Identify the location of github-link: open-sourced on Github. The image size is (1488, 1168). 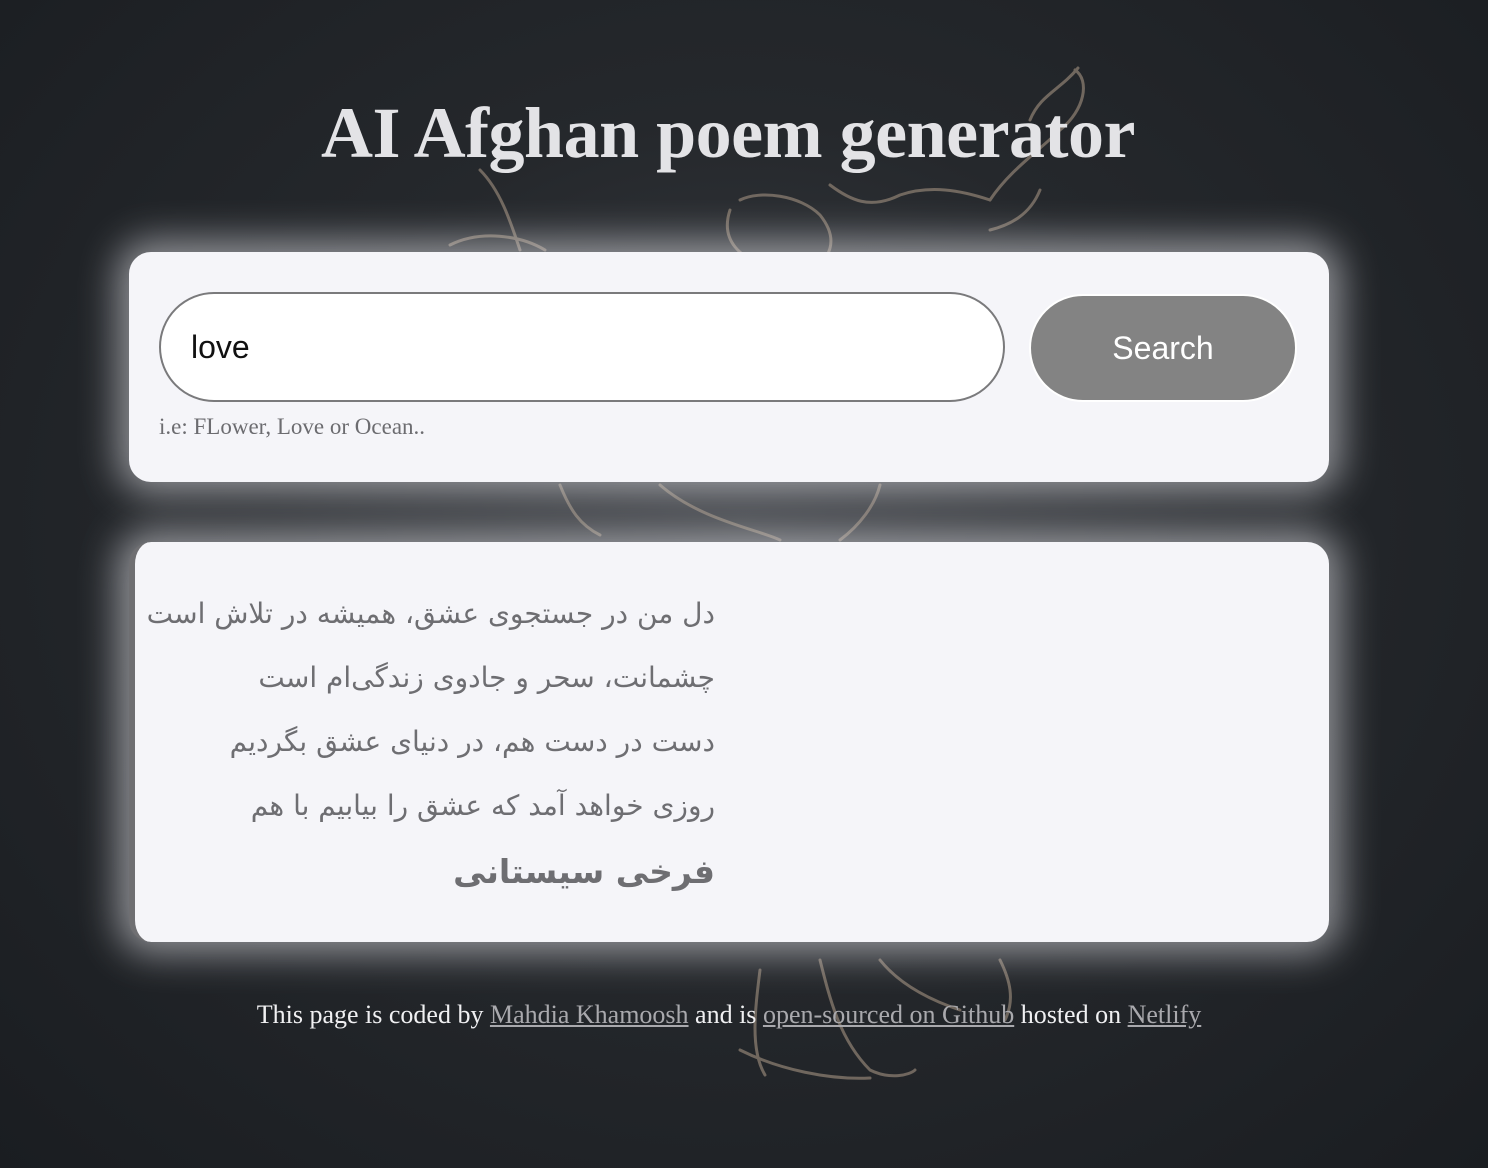
(888, 1014).